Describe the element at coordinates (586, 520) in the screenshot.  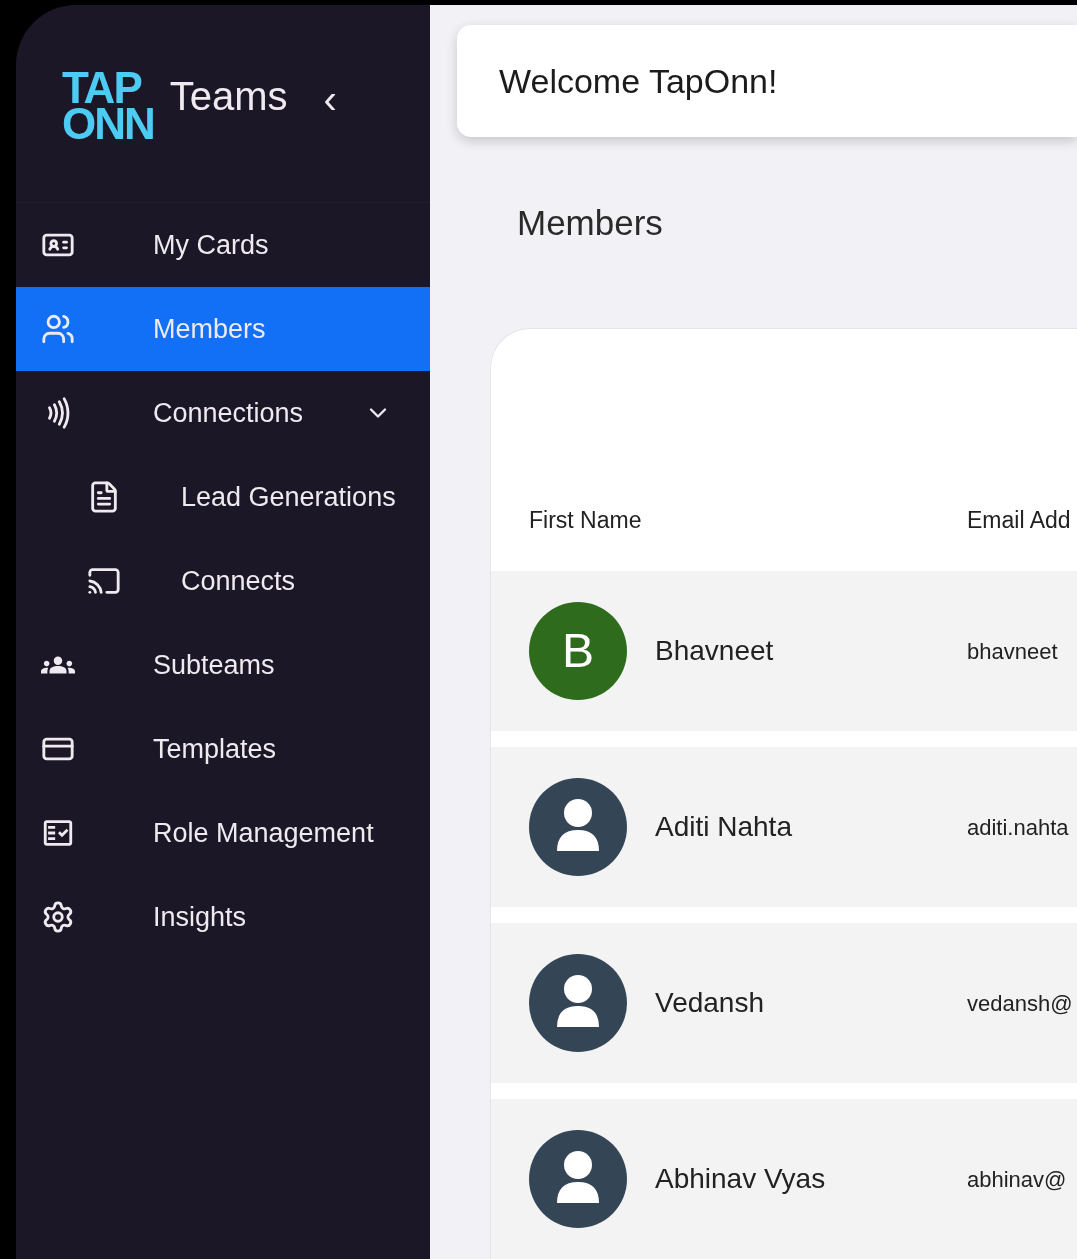
I see `column-header: First Name` at that location.